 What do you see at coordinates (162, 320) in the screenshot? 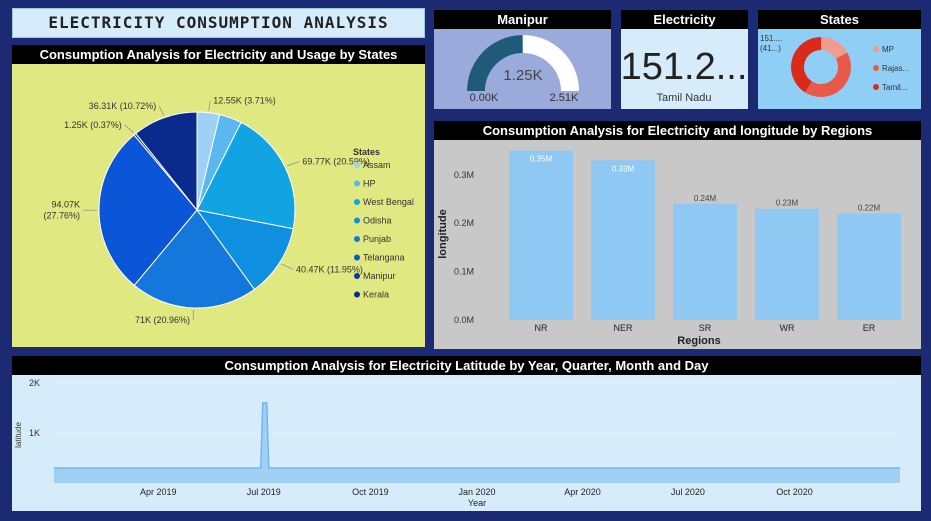
I see `pie-data-label: 71K (20.96%)` at bounding box center [162, 320].